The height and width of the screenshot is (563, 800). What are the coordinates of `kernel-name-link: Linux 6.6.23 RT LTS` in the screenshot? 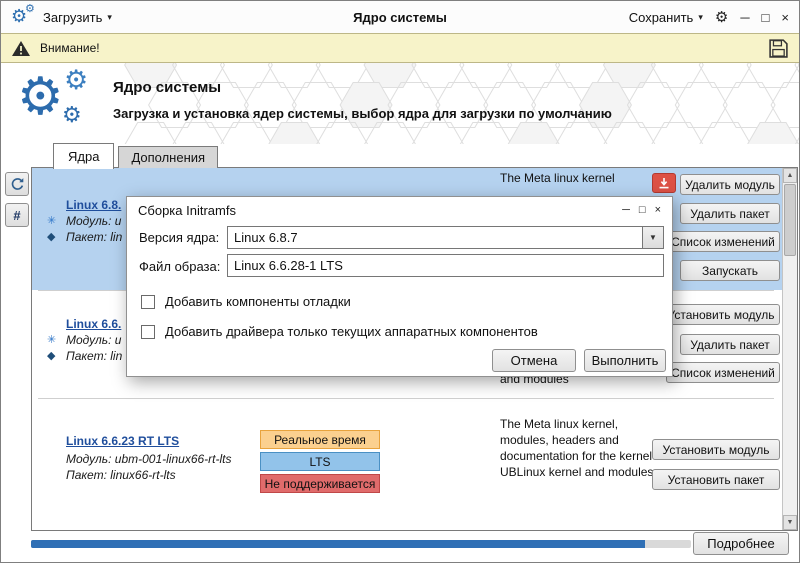 It's located at (122, 441).